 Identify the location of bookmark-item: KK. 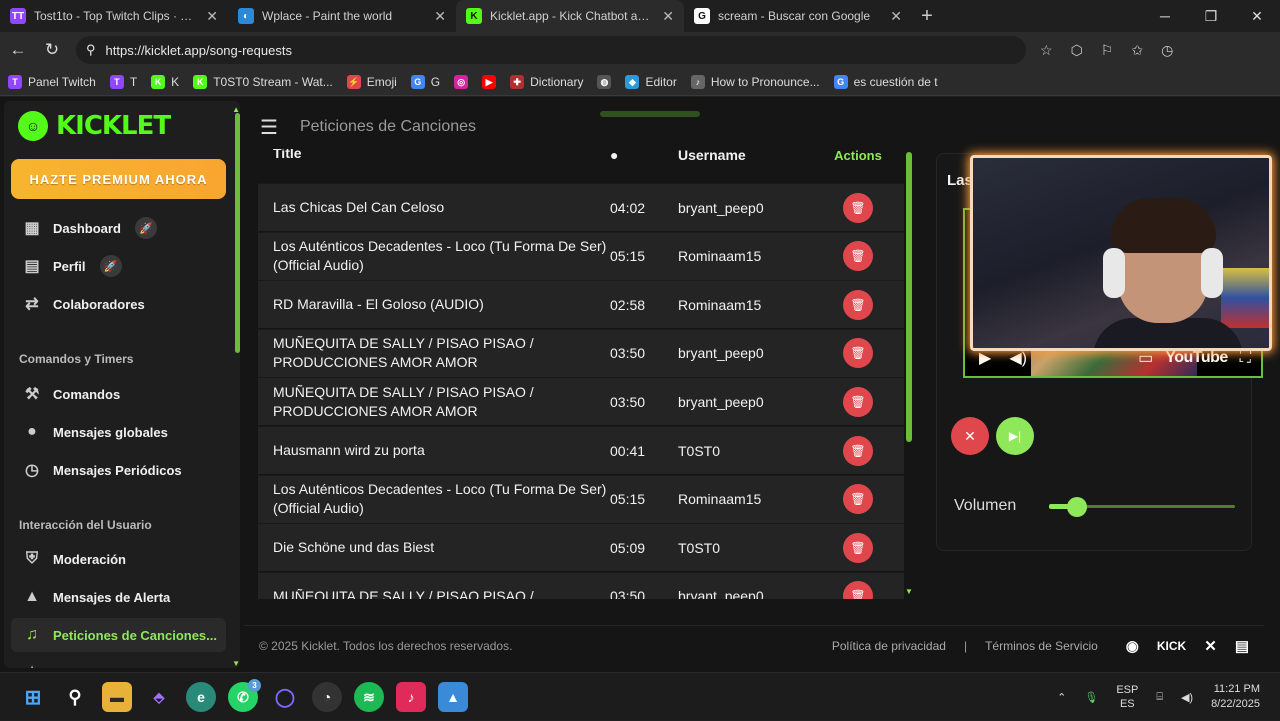
(165, 81).